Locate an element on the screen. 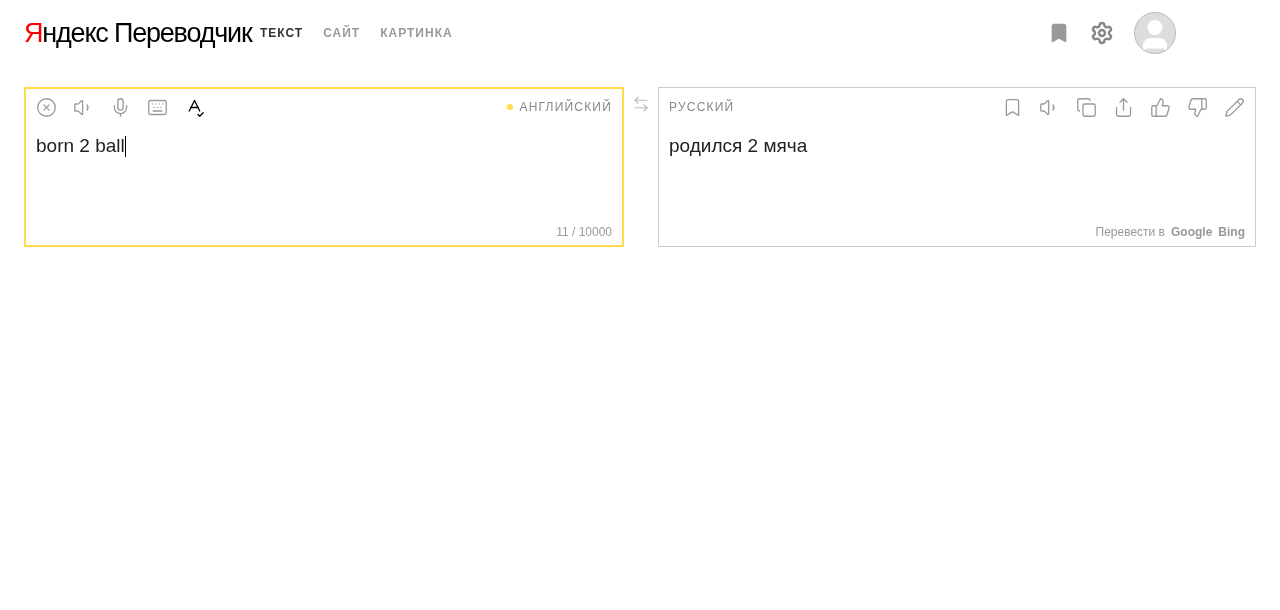 The width and height of the screenshot is (1280, 610). nav-tab: САЙТ is located at coordinates (342, 33).